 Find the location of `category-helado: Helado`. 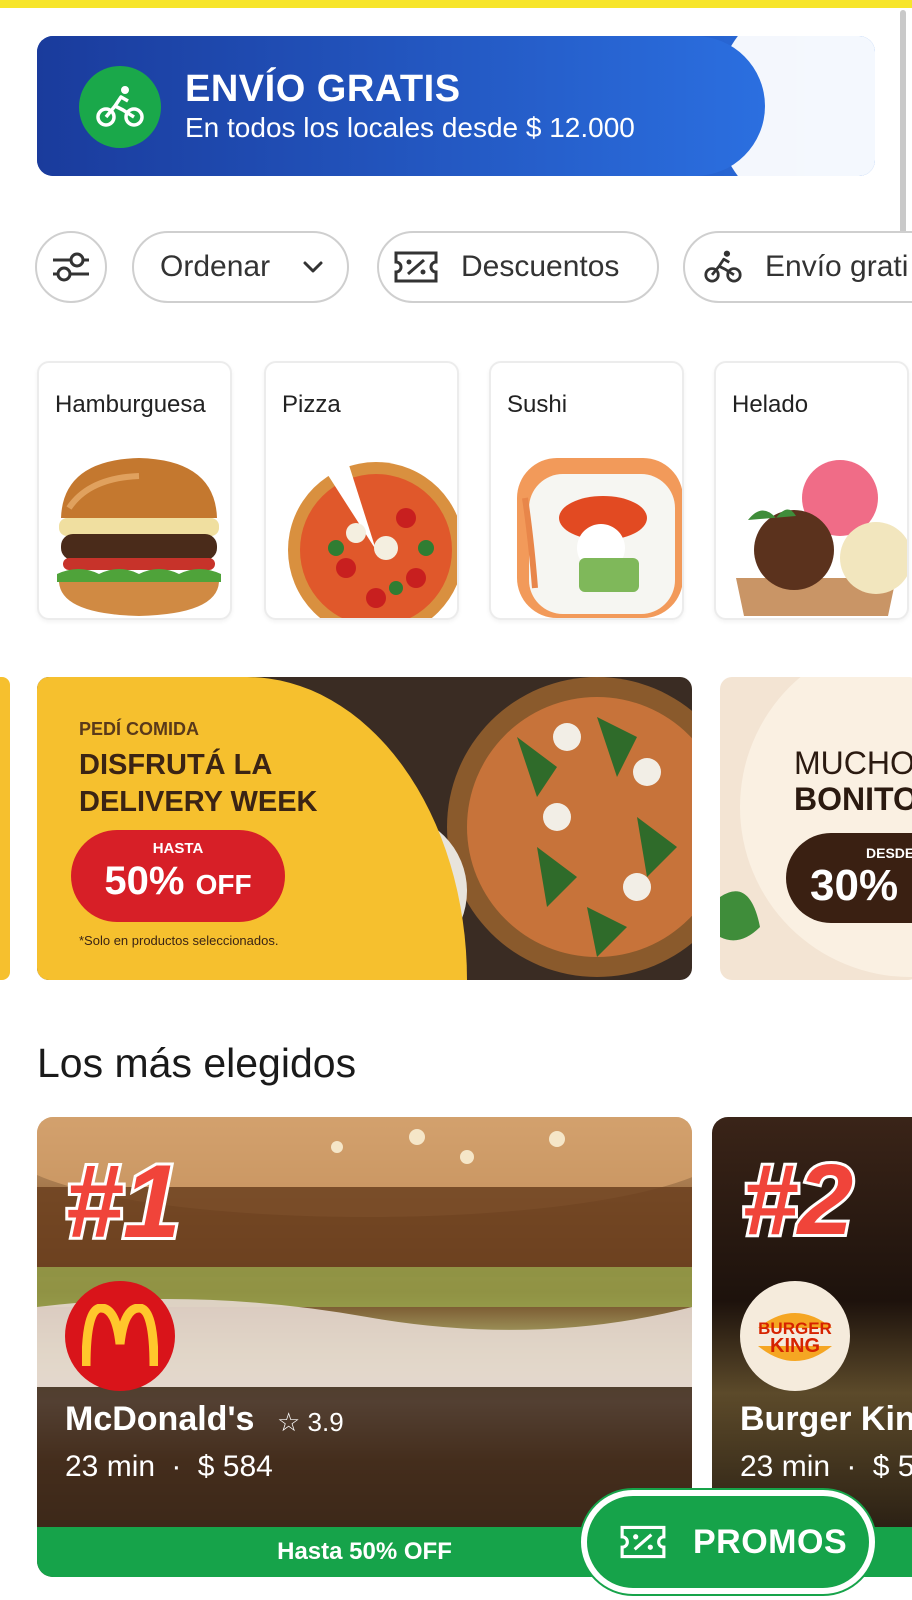

category-helado: Helado is located at coordinates (811, 490).